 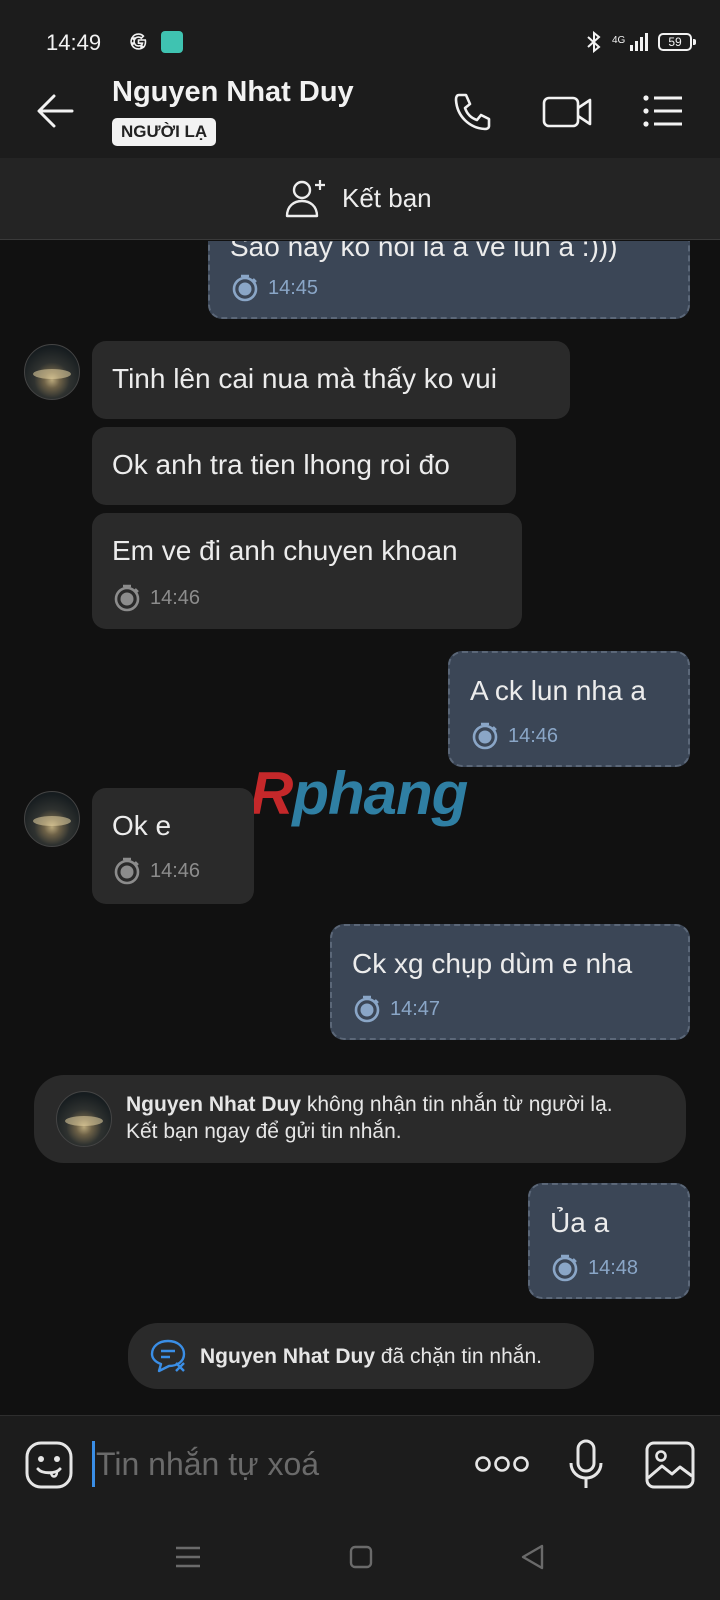 What do you see at coordinates (305, 199) in the screenshot?
I see `add-friend-icon` at bounding box center [305, 199].